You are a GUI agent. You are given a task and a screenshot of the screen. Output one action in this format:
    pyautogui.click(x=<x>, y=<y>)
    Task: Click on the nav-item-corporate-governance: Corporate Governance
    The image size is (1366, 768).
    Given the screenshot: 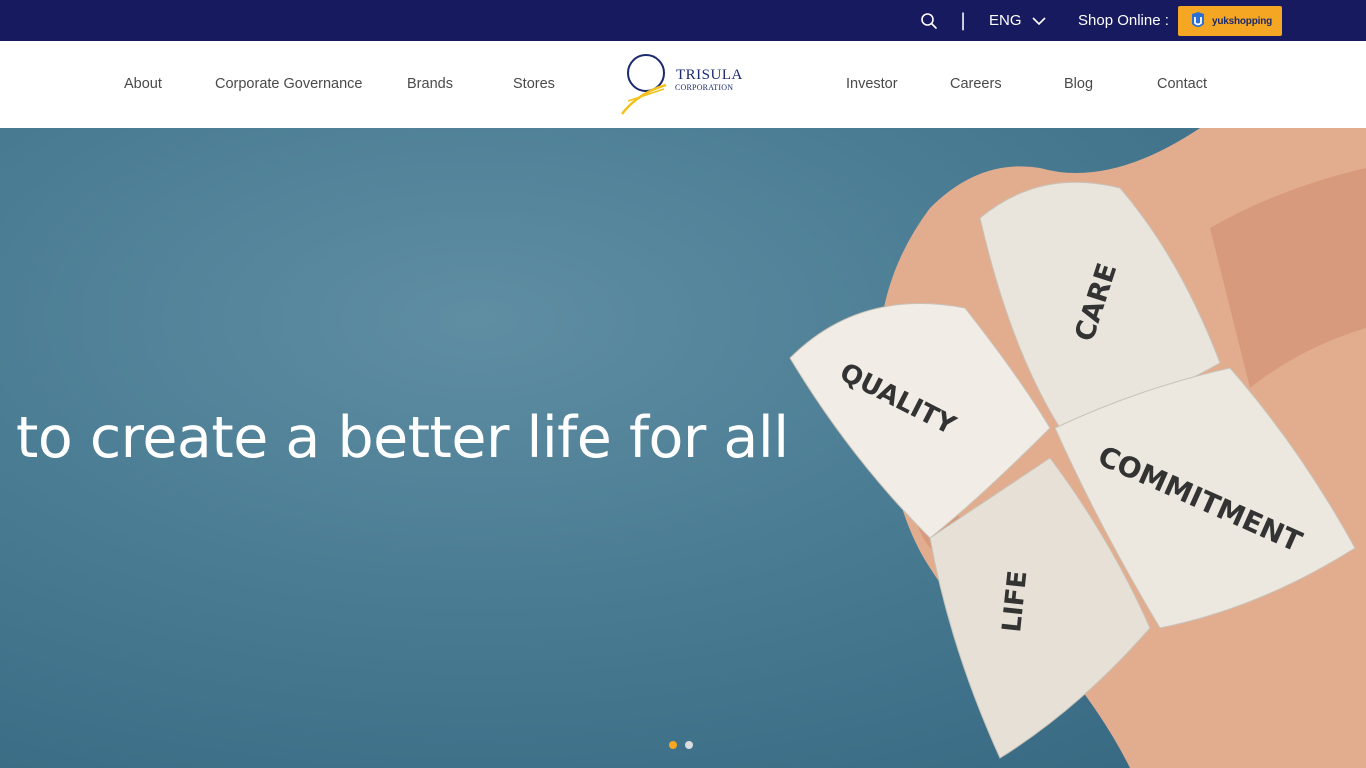 What is the action you would take?
    pyautogui.click(x=289, y=84)
    